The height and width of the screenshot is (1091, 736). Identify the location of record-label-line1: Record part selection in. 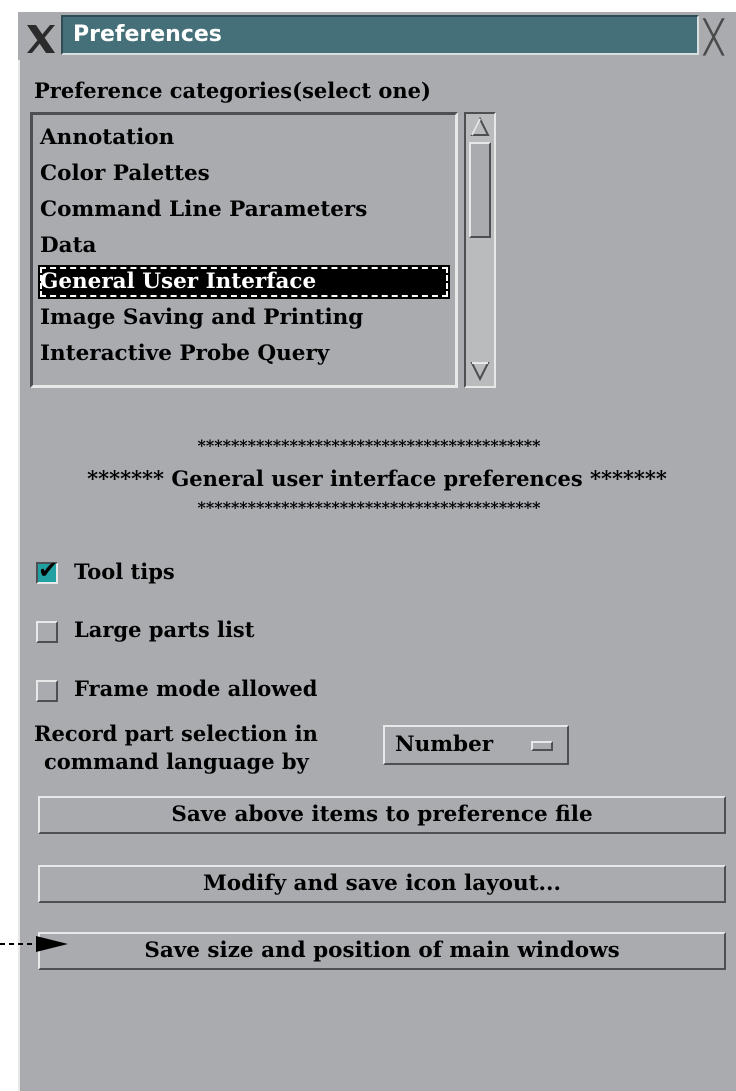
(176, 733).